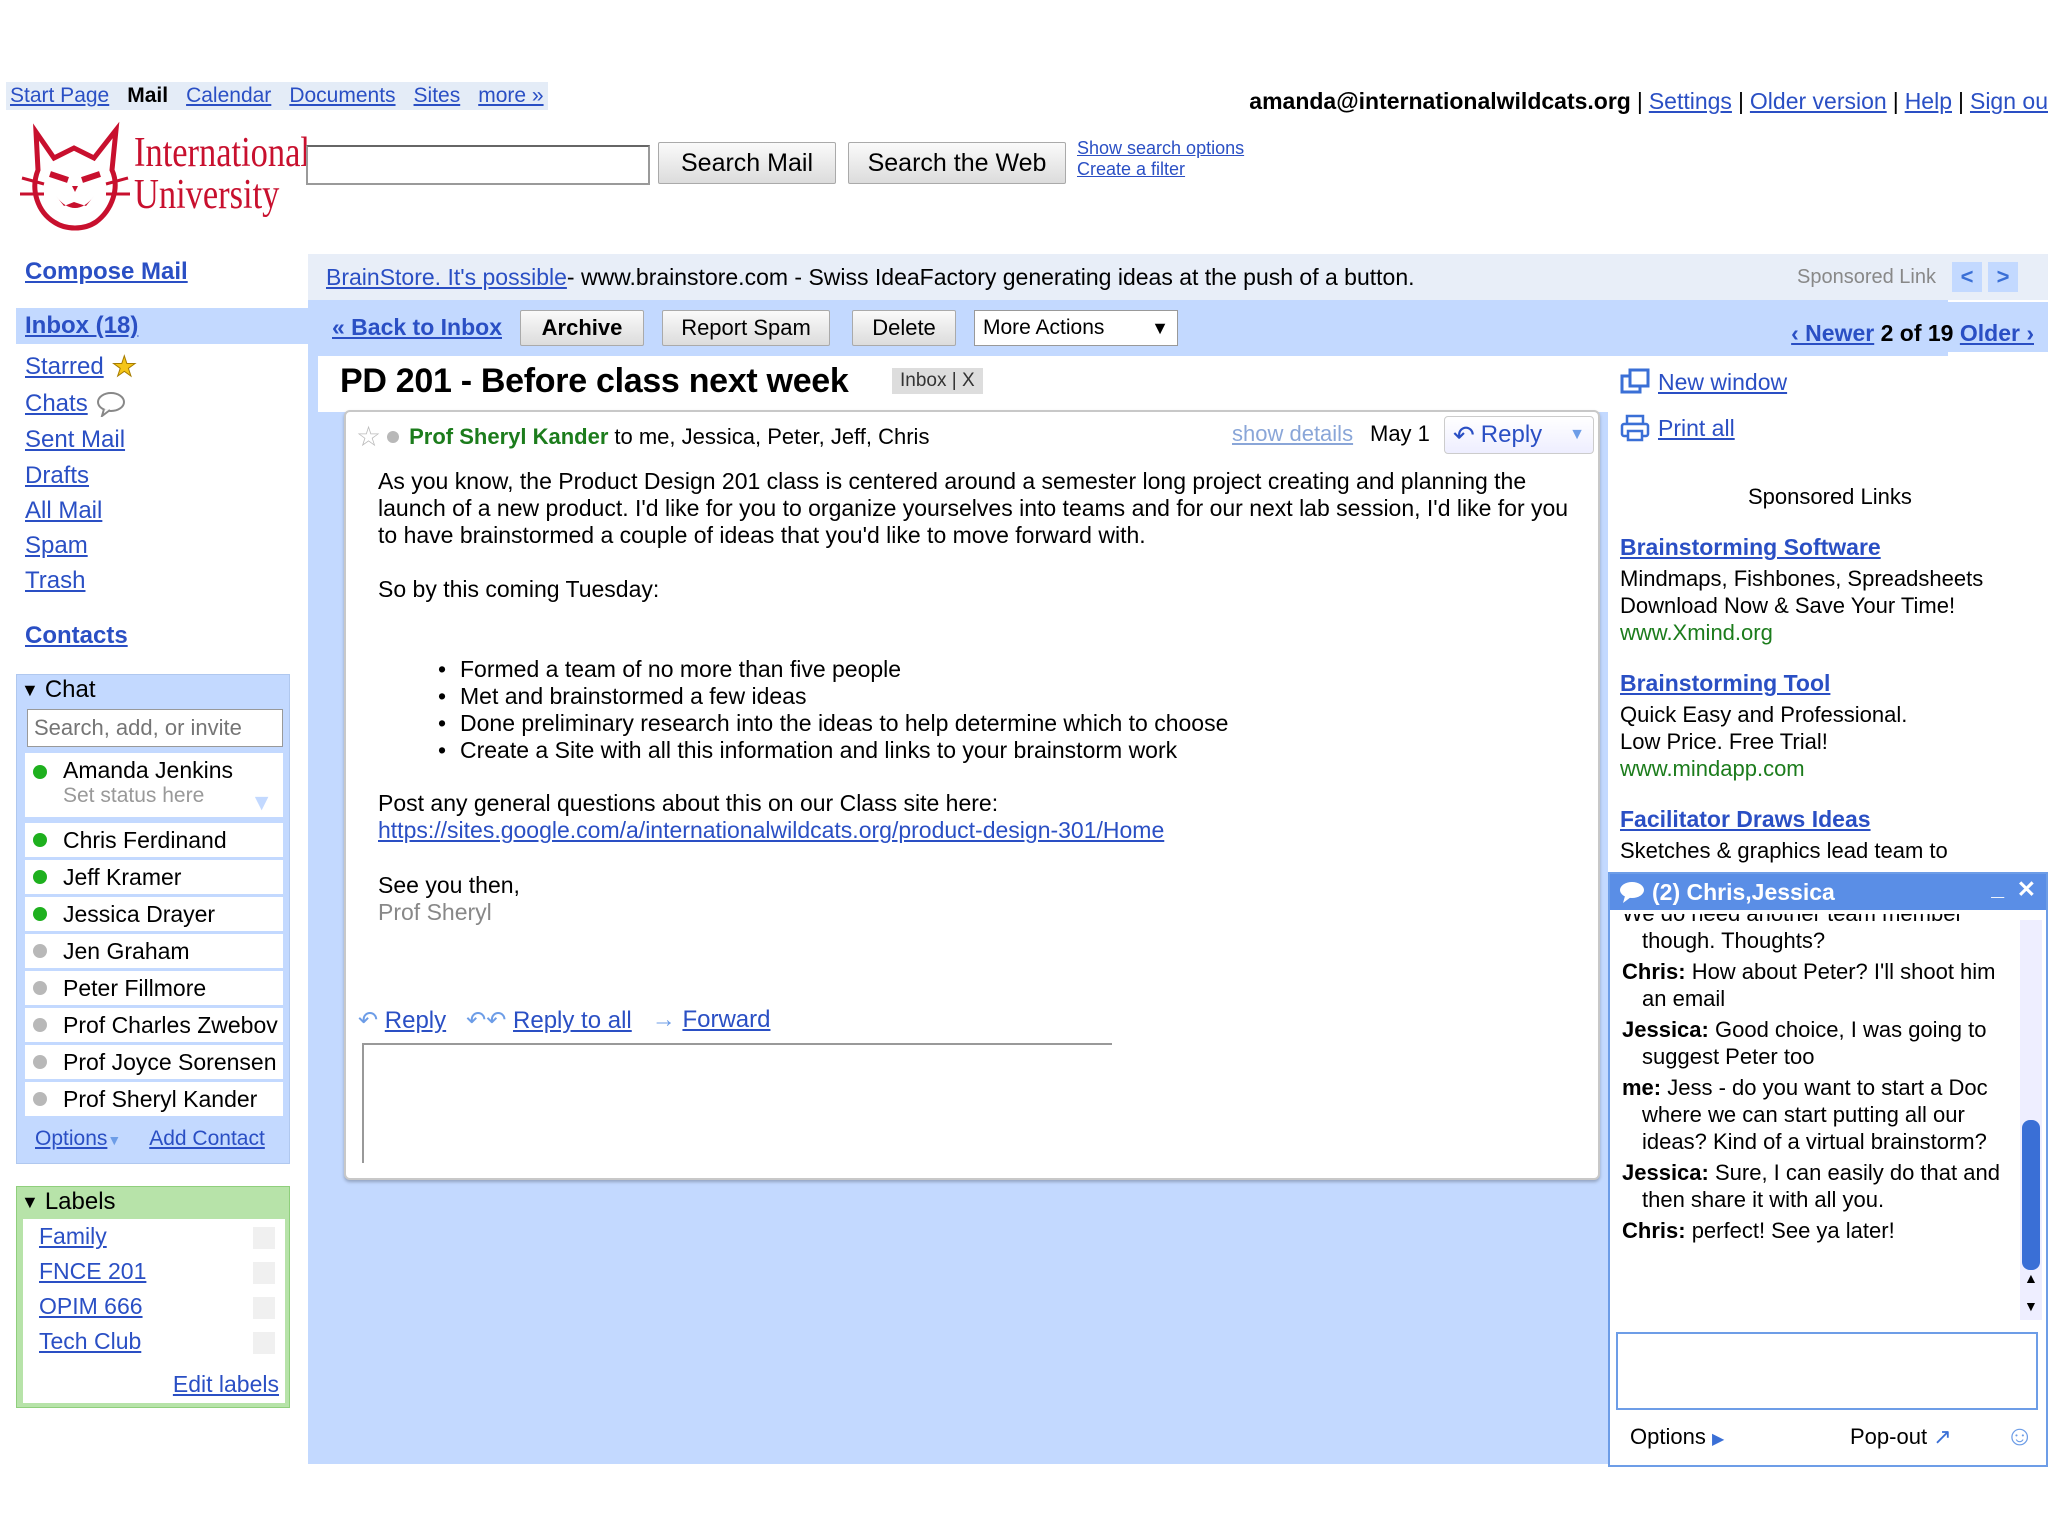 This screenshot has width=2048, height=1536. Describe the element at coordinates (55, 581) in the screenshot. I see `sidebar-item-trash: Trash` at that location.